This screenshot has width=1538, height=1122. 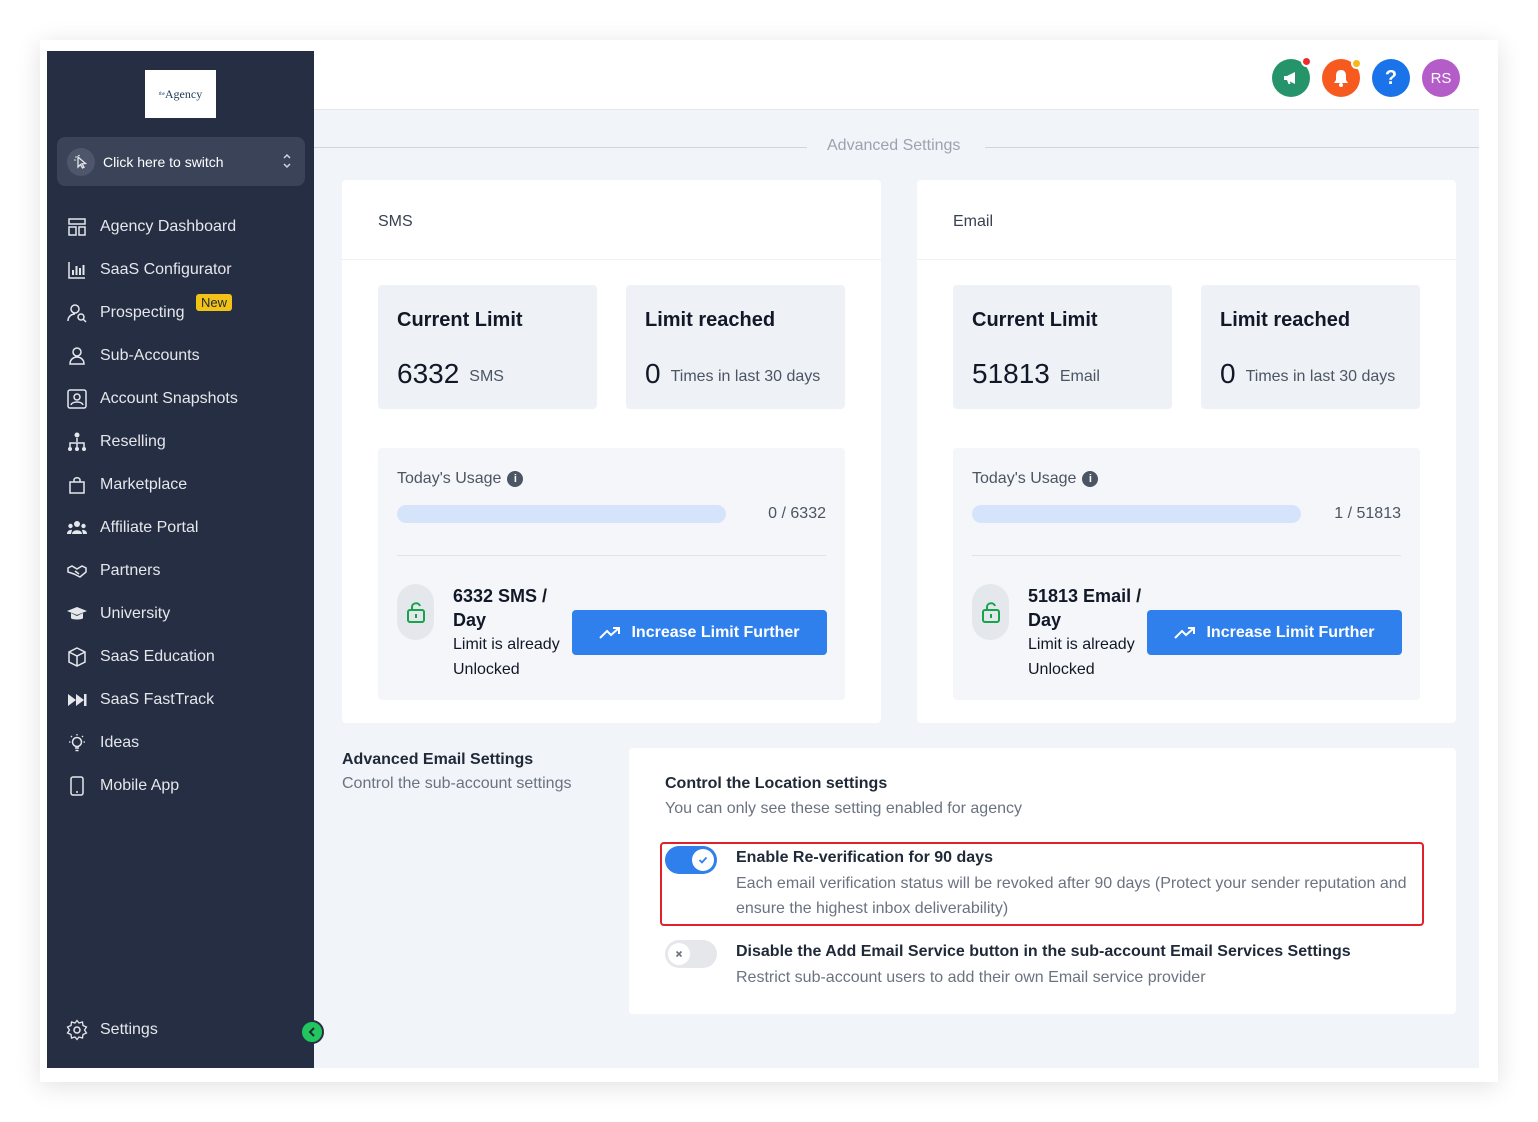 I want to click on hierarchy-icon, so click(x=77, y=441).